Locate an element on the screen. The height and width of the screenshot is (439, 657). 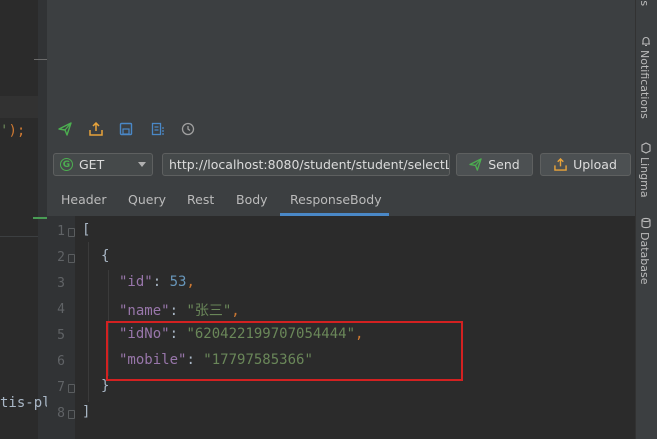
highlight-annotation-box is located at coordinates (284, 351).